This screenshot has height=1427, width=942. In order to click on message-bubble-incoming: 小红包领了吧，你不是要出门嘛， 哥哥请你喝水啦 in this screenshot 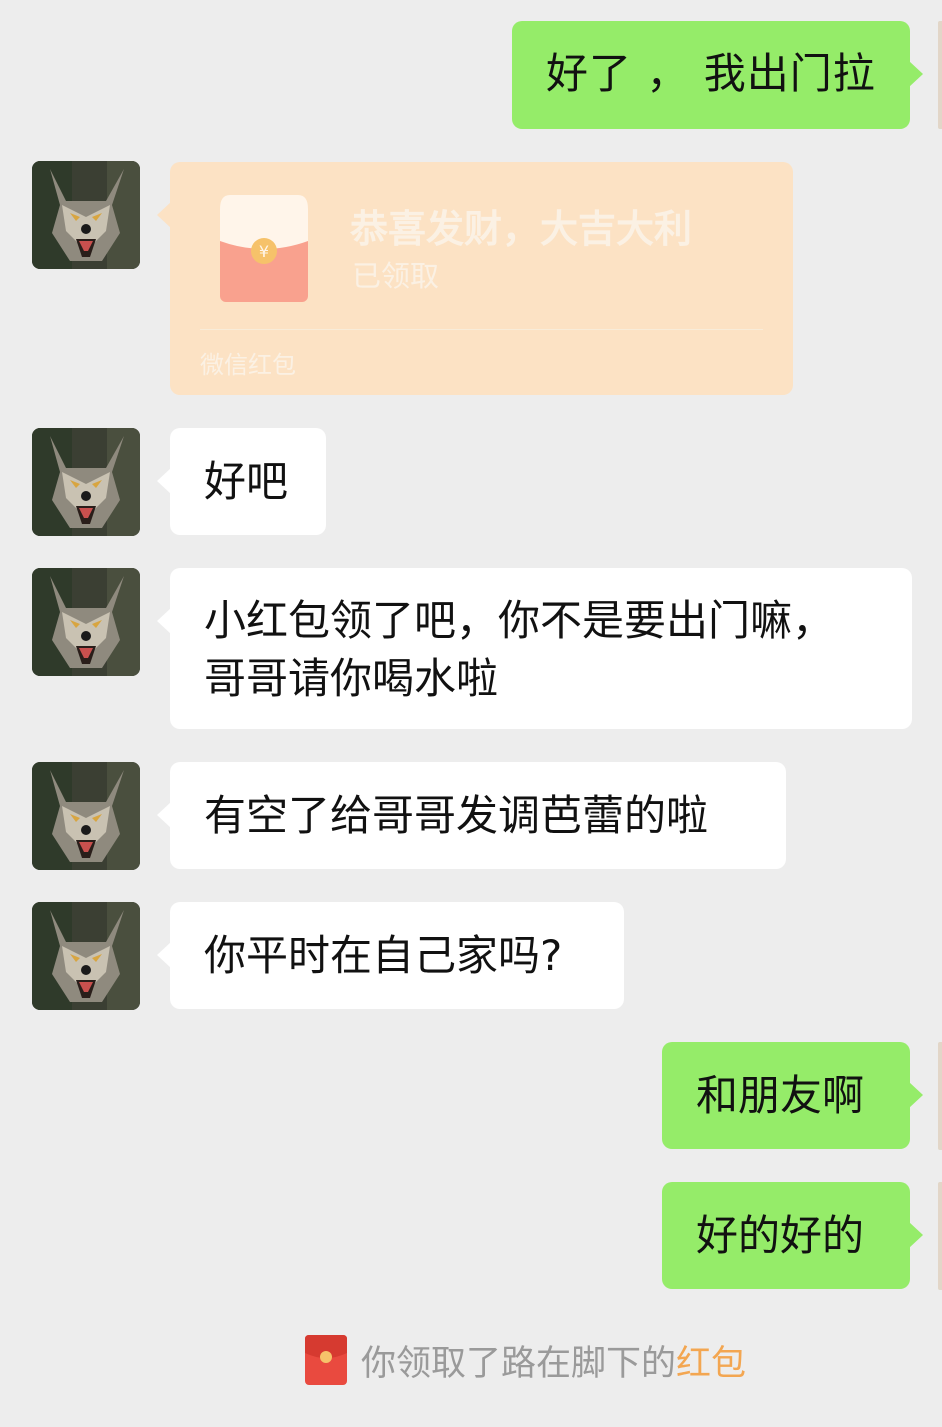, I will do `click(534, 648)`.